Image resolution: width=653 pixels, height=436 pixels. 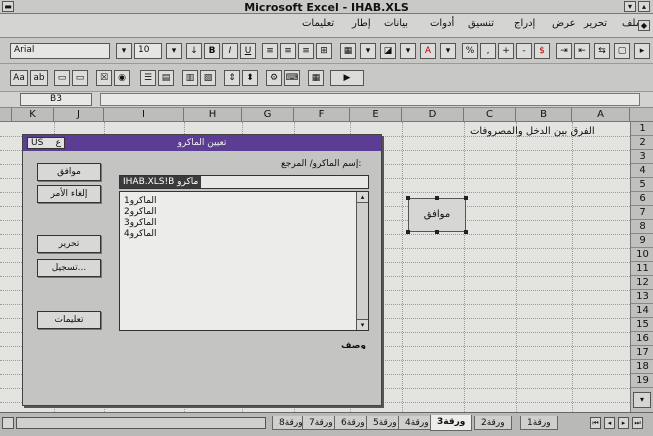 What do you see at coordinates (79, 115) in the screenshot?
I see `col-header-j: J` at bounding box center [79, 115].